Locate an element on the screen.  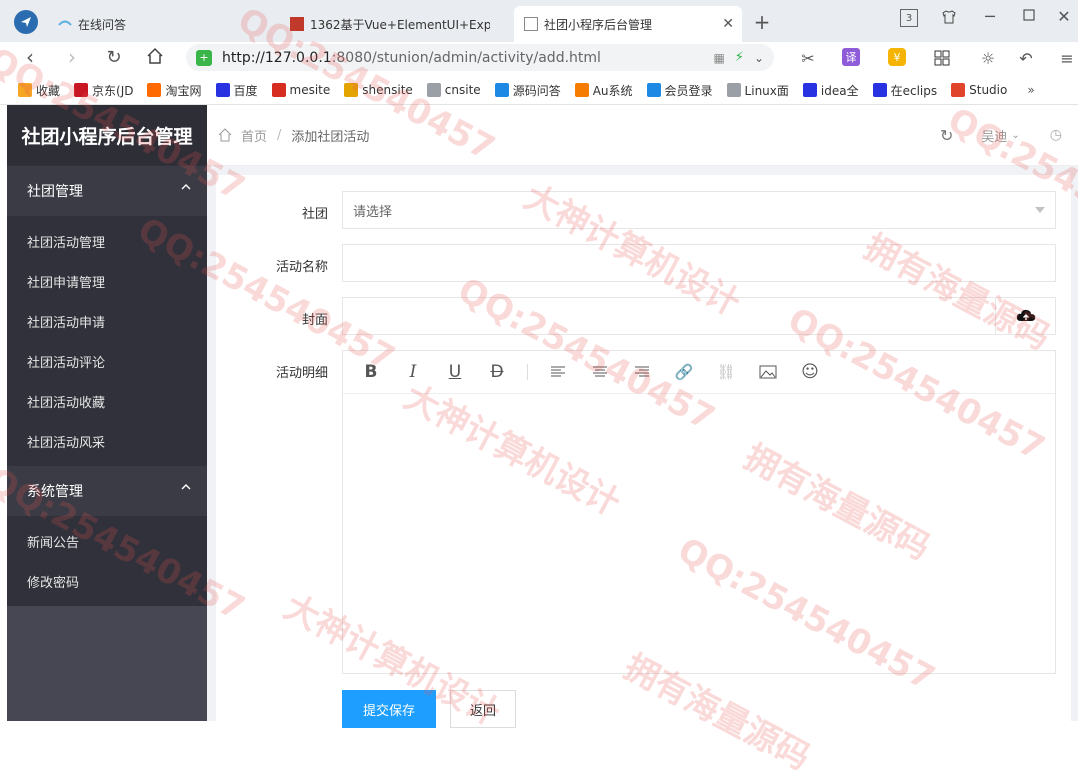
bold-icon: B is located at coordinates (371, 372).